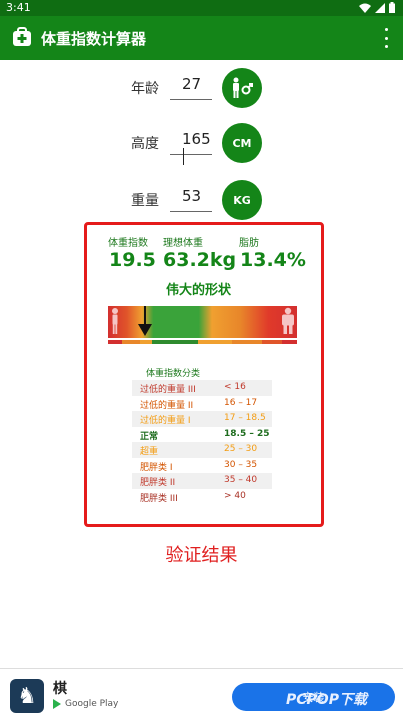 The width and height of the screenshot is (403, 720). I want to click on category-range: 25 – 30, so click(241, 449).